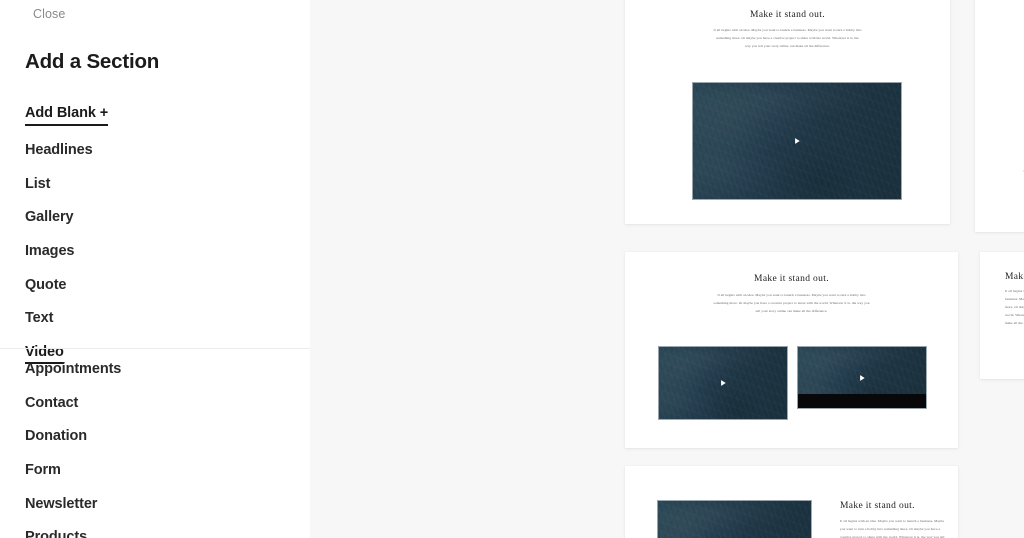 This screenshot has height=538, width=1024. Describe the element at coordinates (49, 219) in the screenshot. I see `sidebar-item-gallery: Gallery` at that location.